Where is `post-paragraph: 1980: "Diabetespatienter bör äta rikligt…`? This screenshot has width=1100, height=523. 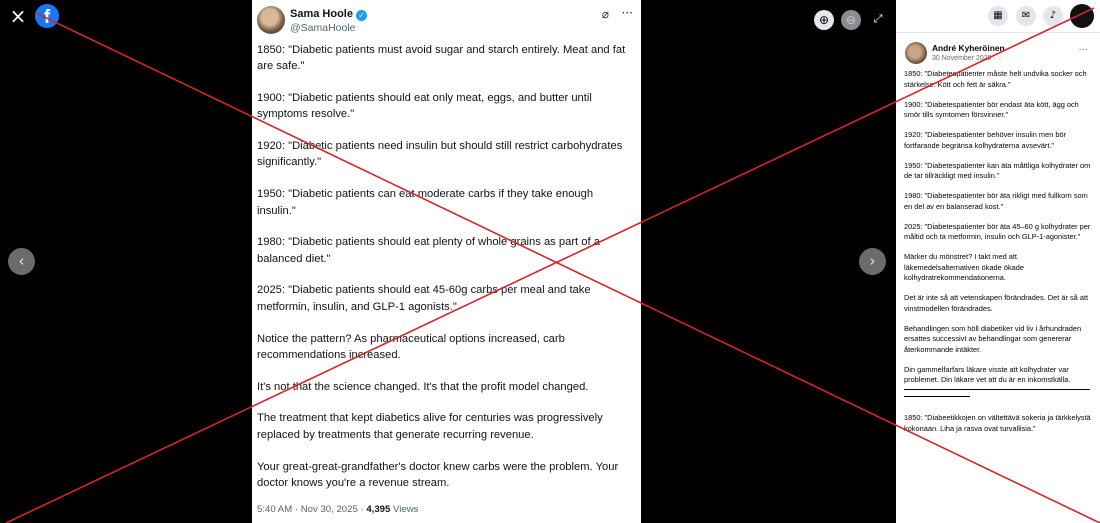
post-paragraph: 1980: "Diabetespatienter bör äta rikligt… is located at coordinates (996, 201).